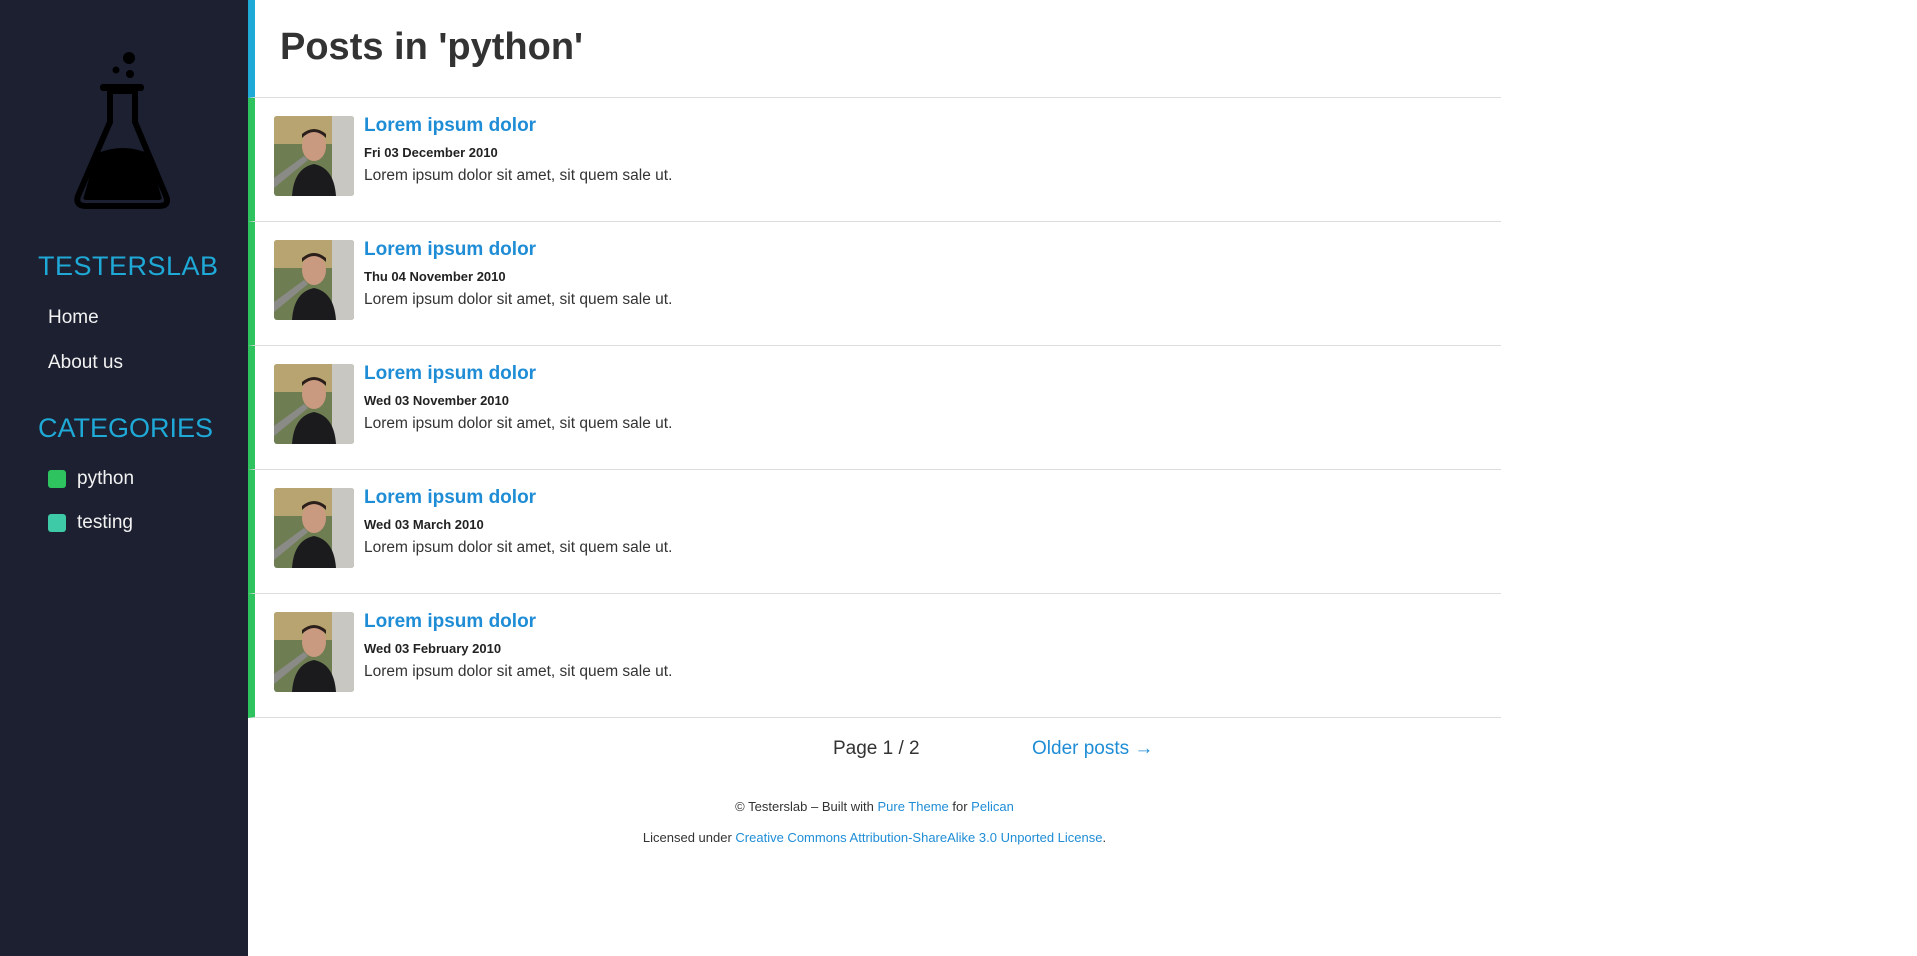 This screenshot has width=1917, height=956. I want to click on page-indicator: Page 1 / 2, so click(876, 748).